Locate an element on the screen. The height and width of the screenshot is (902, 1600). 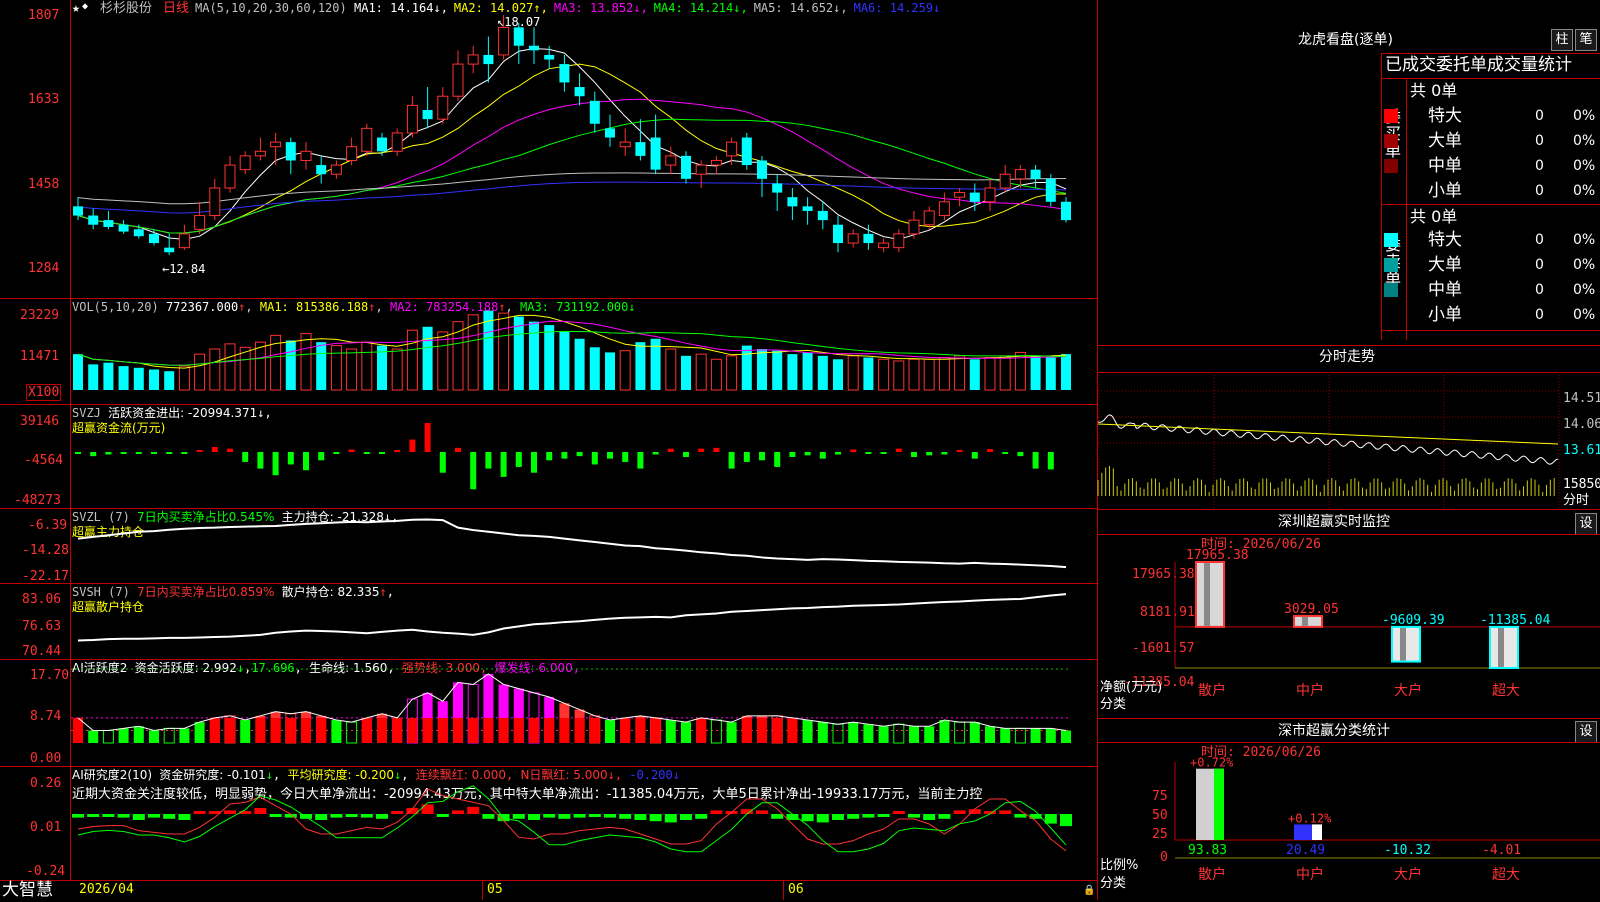
bar-mode-button: 柱 is located at coordinates (1562, 40).